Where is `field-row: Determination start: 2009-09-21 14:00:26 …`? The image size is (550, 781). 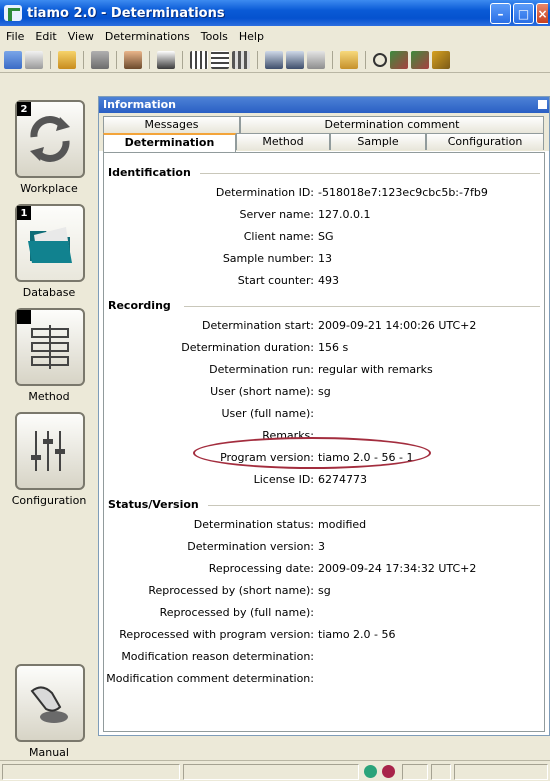 field-row: Determination start: 2009-09-21 14:00:26 … is located at coordinates (324, 328).